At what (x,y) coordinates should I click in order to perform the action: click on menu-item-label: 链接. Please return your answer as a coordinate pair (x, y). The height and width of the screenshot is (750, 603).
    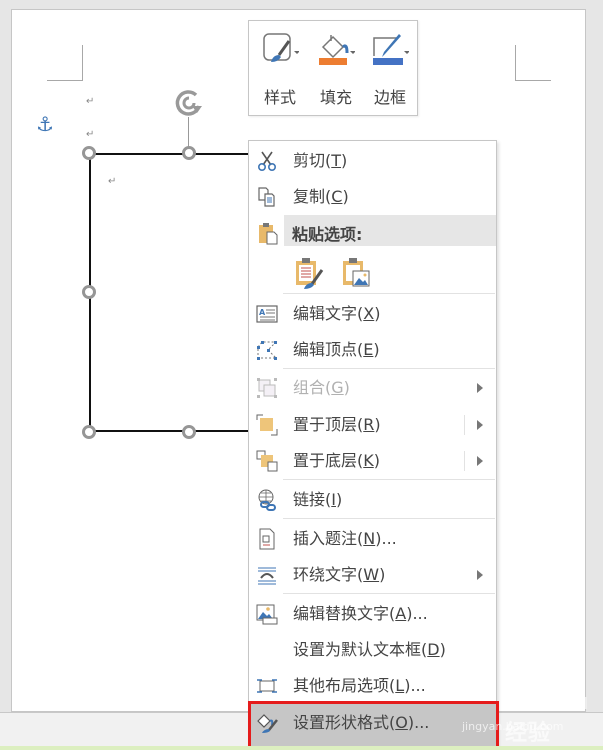
    Looking at the image, I should click on (309, 499).